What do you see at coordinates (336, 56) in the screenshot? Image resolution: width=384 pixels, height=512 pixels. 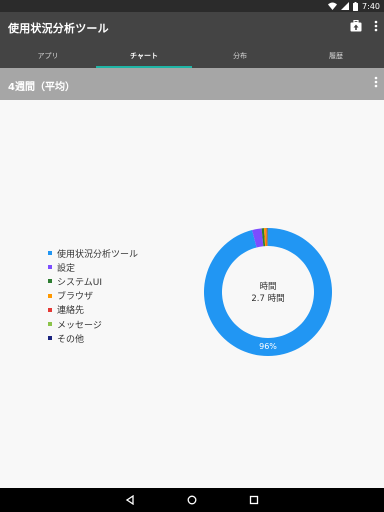 I see `tab-history: 履歴` at bounding box center [336, 56].